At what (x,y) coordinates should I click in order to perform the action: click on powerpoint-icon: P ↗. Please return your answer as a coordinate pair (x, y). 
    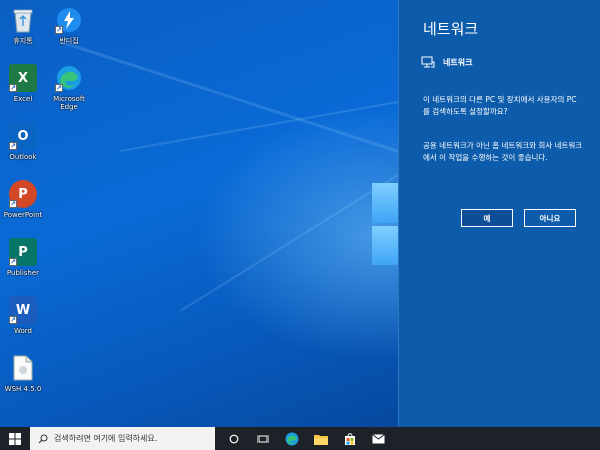
    Looking at the image, I should click on (23, 194).